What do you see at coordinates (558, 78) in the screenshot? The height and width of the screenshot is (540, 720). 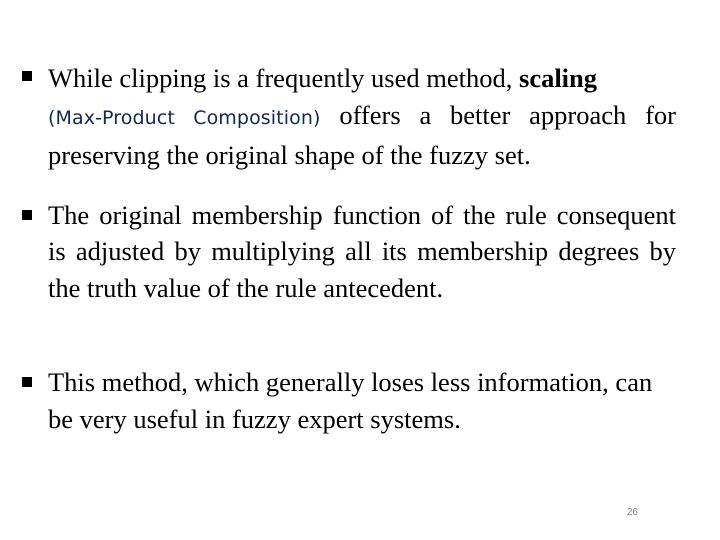 I see `bold-term-scaling: scaling` at bounding box center [558, 78].